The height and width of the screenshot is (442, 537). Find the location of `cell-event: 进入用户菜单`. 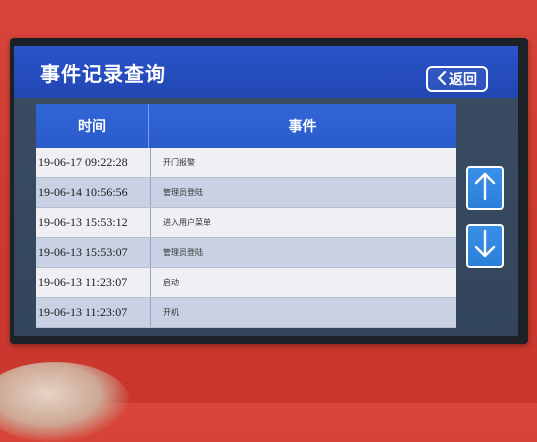

cell-event: 进入用户菜单 is located at coordinates (187, 222).